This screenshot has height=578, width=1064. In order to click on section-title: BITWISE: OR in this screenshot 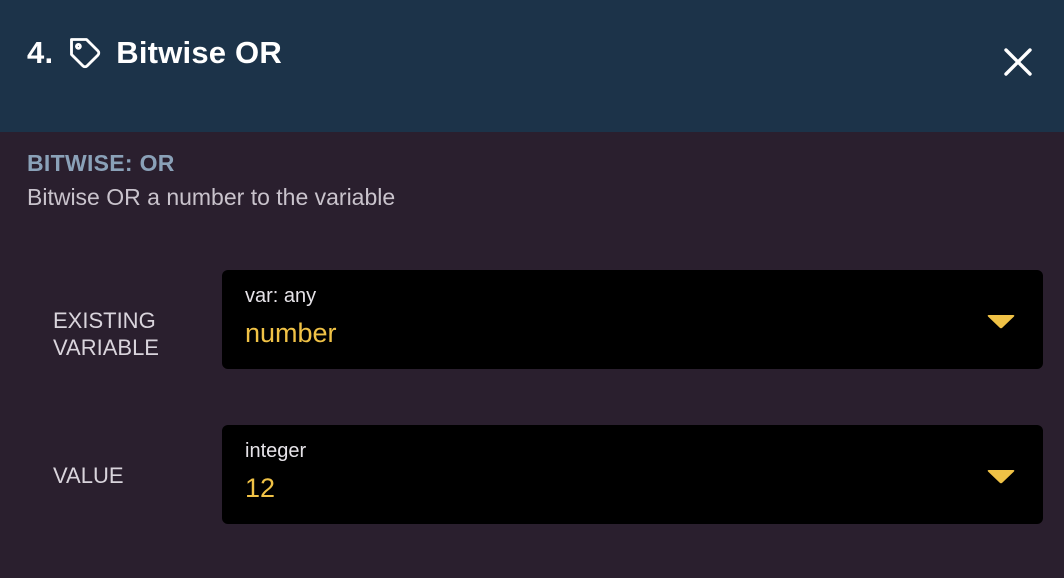, I will do `click(101, 163)`.